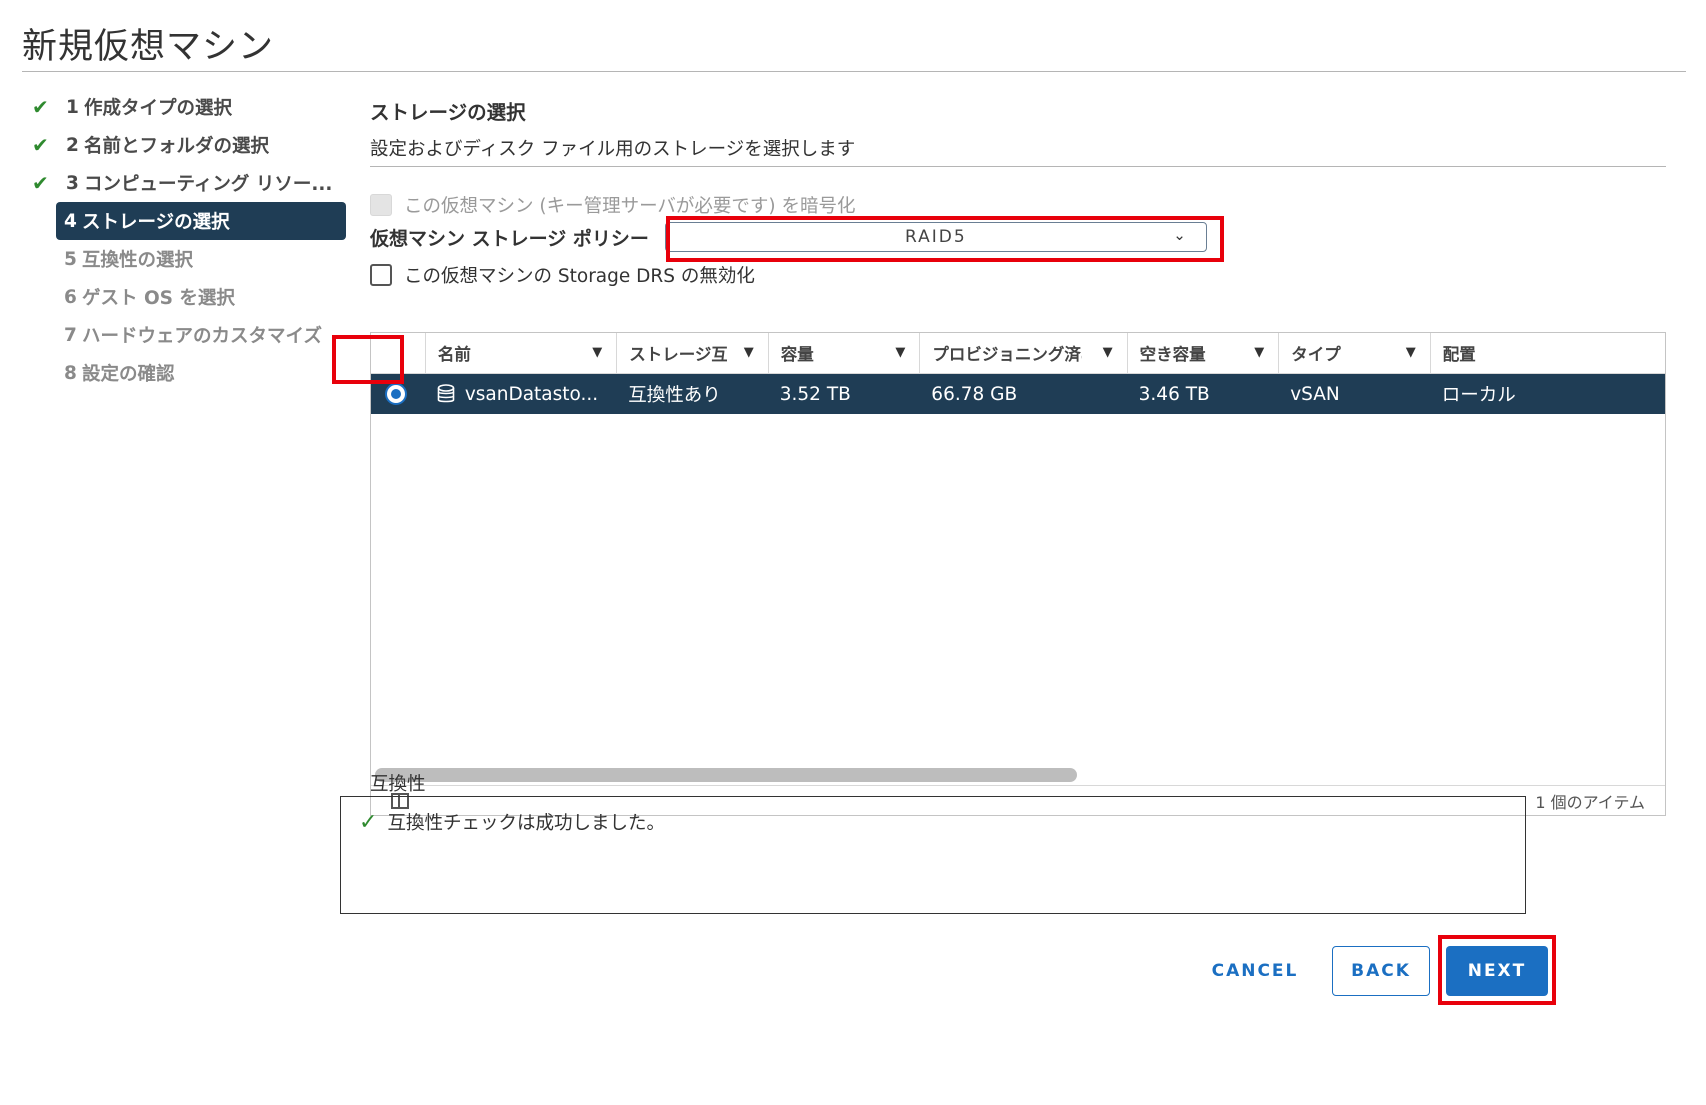 This screenshot has width=1706, height=1105. Describe the element at coordinates (520, 353) in the screenshot. I see `column-header-name: 名前 ▼` at that location.